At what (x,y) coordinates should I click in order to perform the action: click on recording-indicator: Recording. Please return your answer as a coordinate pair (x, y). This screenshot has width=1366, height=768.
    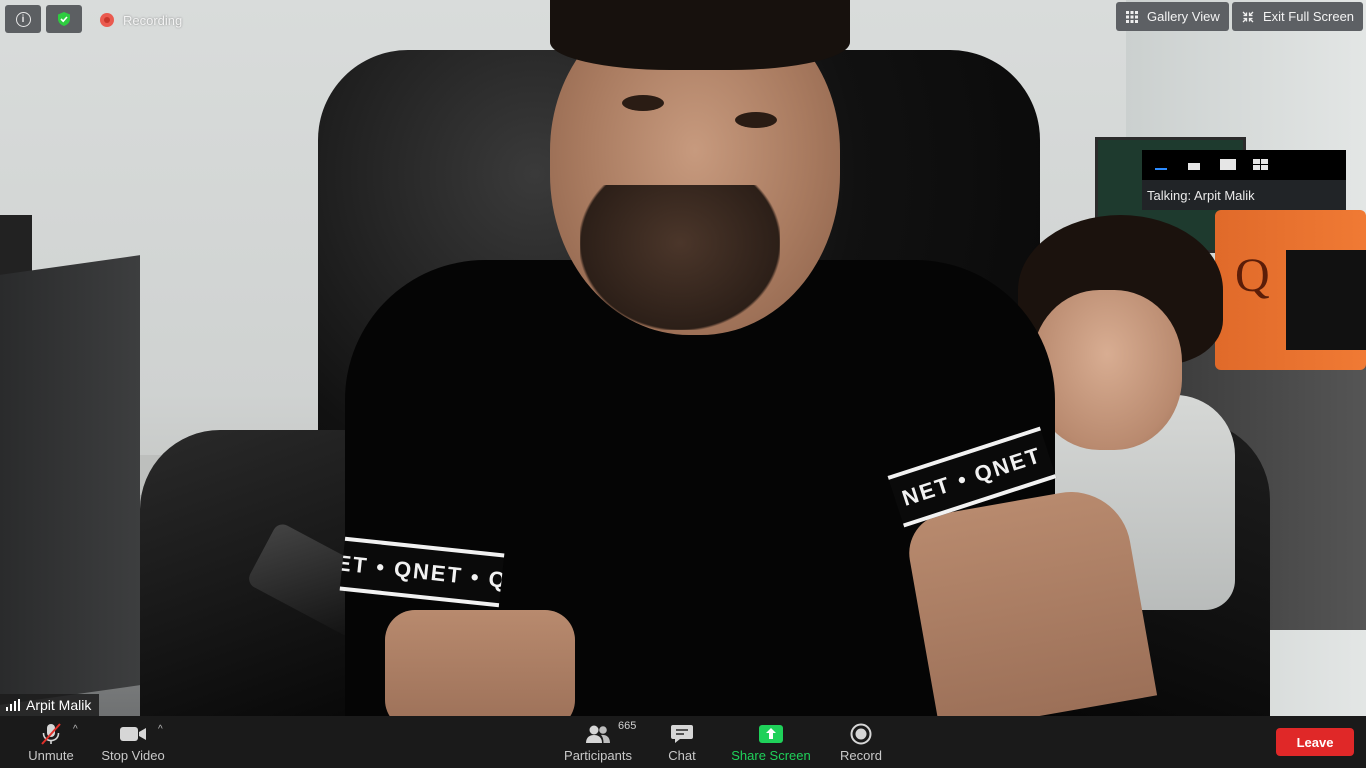
    Looking at the image, I should click on (141, 20).